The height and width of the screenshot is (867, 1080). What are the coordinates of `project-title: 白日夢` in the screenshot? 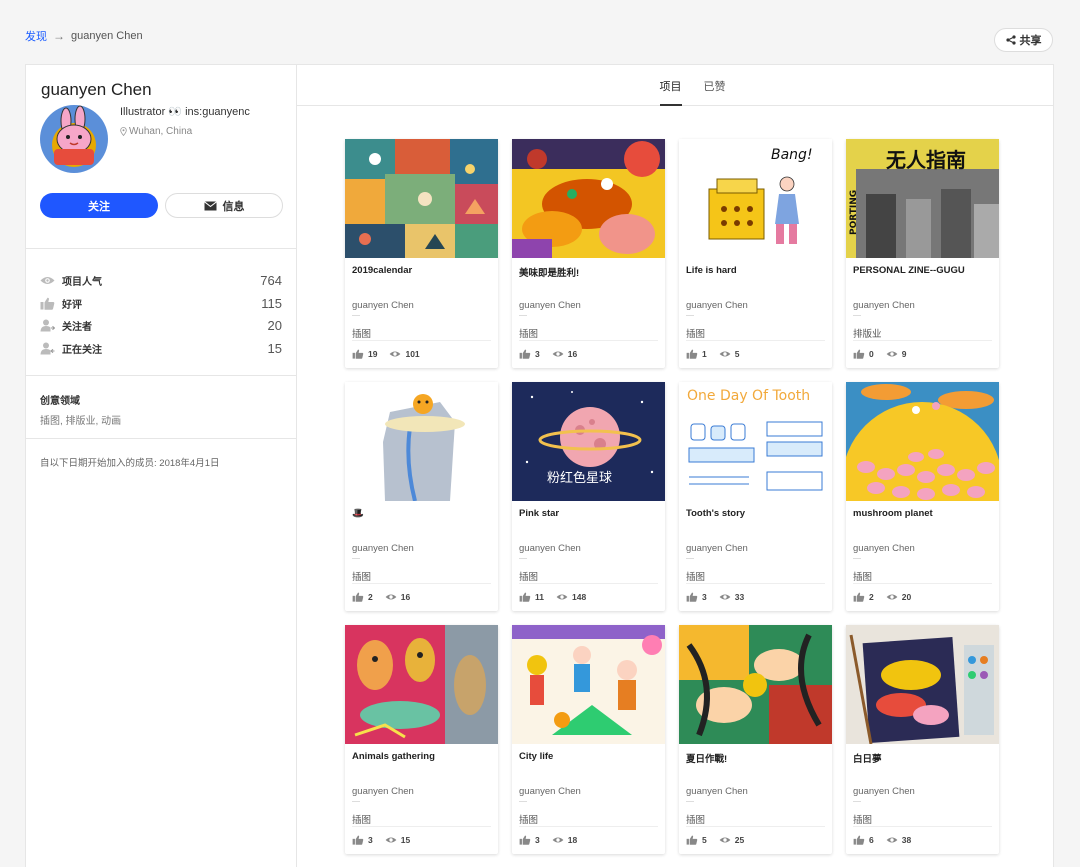 It's located at (923, 758).